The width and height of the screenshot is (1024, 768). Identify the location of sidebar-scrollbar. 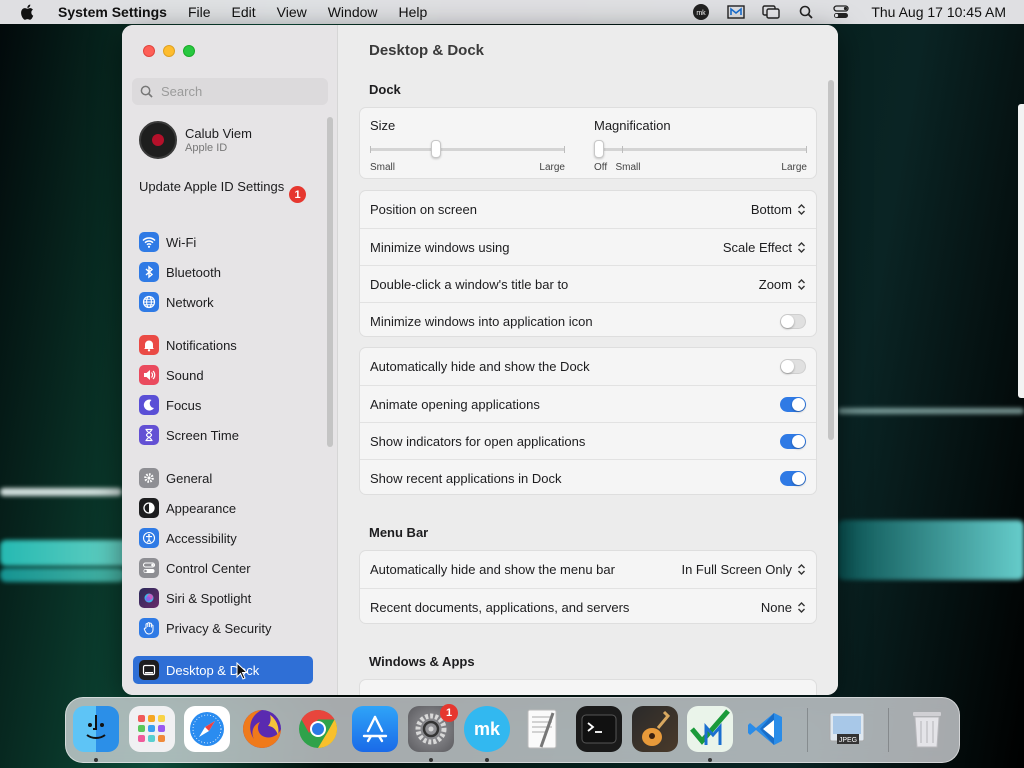
(330, 282).